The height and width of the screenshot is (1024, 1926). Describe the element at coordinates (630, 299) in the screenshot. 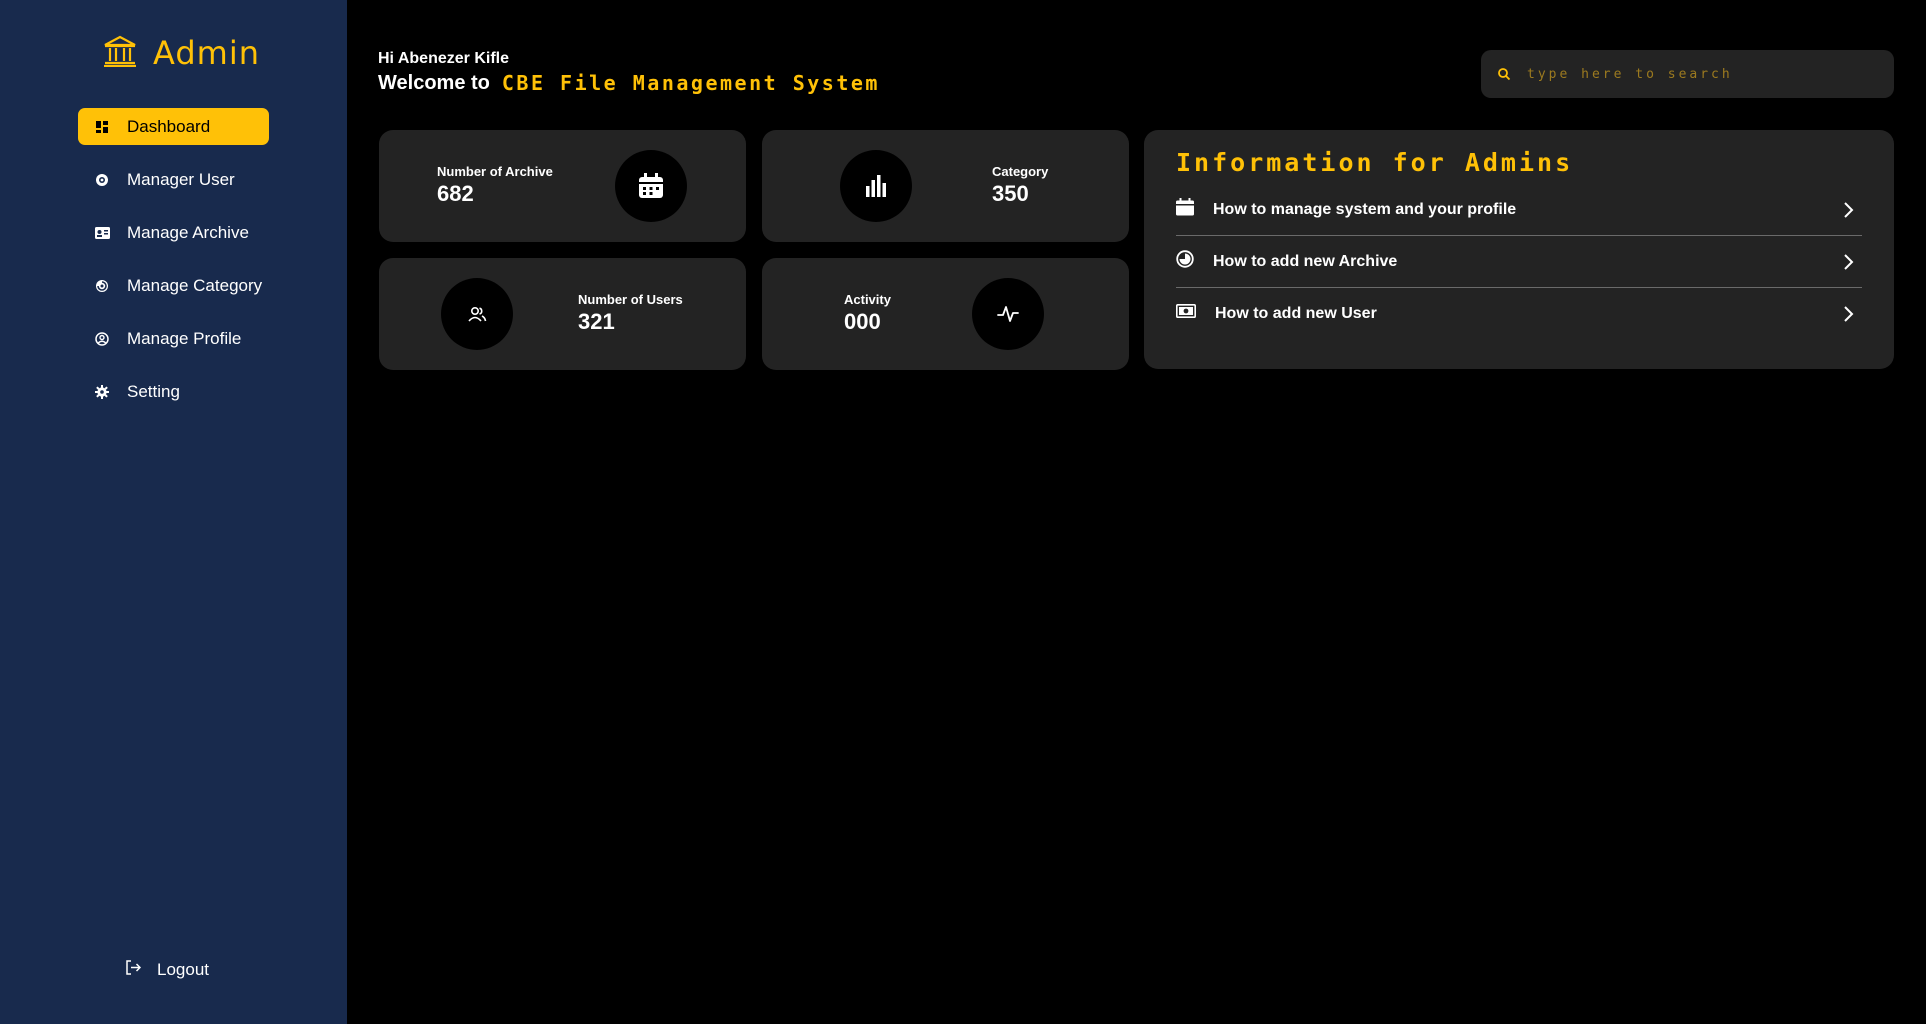

I see `stat-label: Number of Users` at that location.